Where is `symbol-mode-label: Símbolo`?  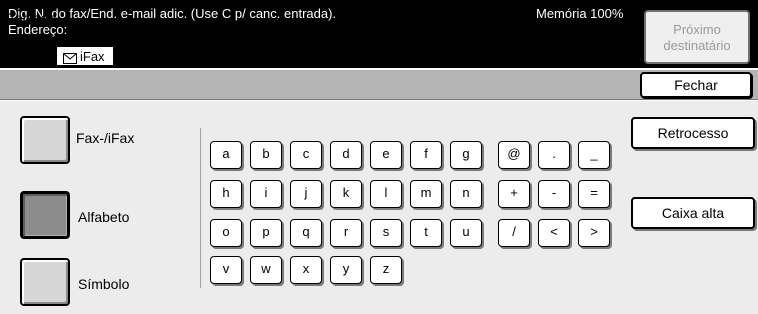
symbol-mode-label: Símbolo is located at coordinates (104, 284).